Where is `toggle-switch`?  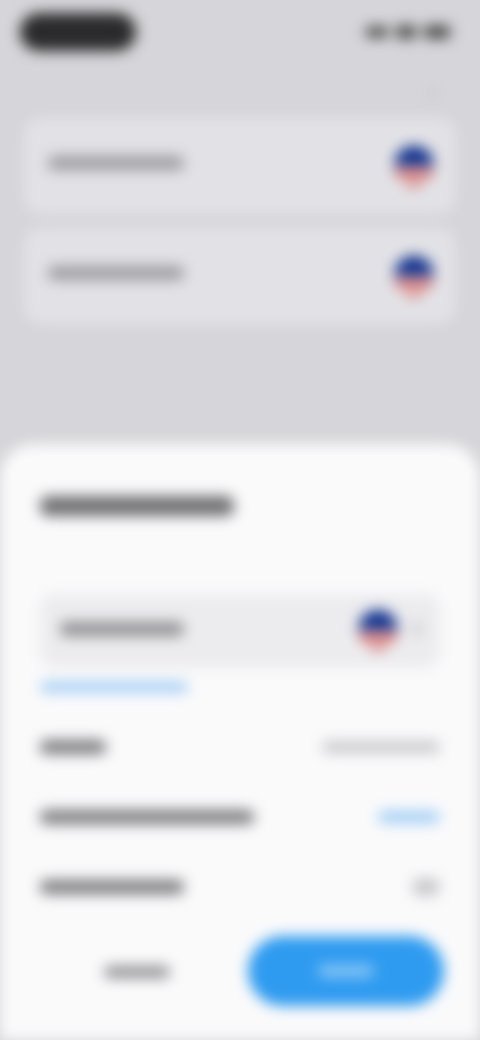 toggle-switch is located at coordinates (426, 887).